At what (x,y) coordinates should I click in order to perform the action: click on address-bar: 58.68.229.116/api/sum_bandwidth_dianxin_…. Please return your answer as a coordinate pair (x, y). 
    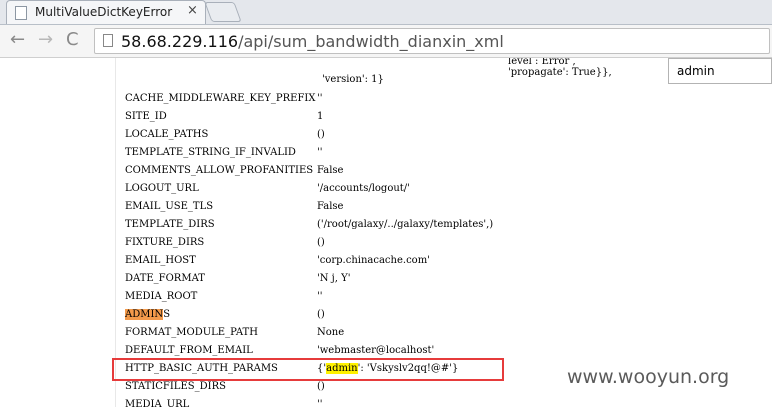
    Looking at the image, I should click on (432, 41).